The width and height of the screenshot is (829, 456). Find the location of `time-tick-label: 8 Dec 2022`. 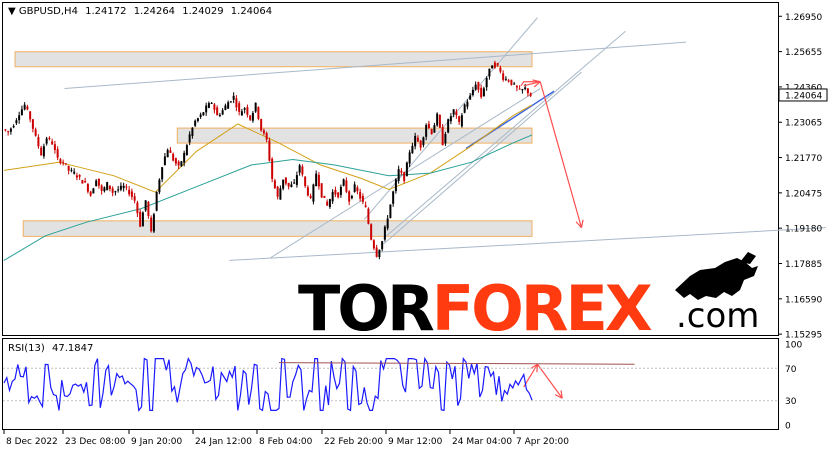

time-tick-label: 8 Dec 2022 is located at coordinates (32, 442).